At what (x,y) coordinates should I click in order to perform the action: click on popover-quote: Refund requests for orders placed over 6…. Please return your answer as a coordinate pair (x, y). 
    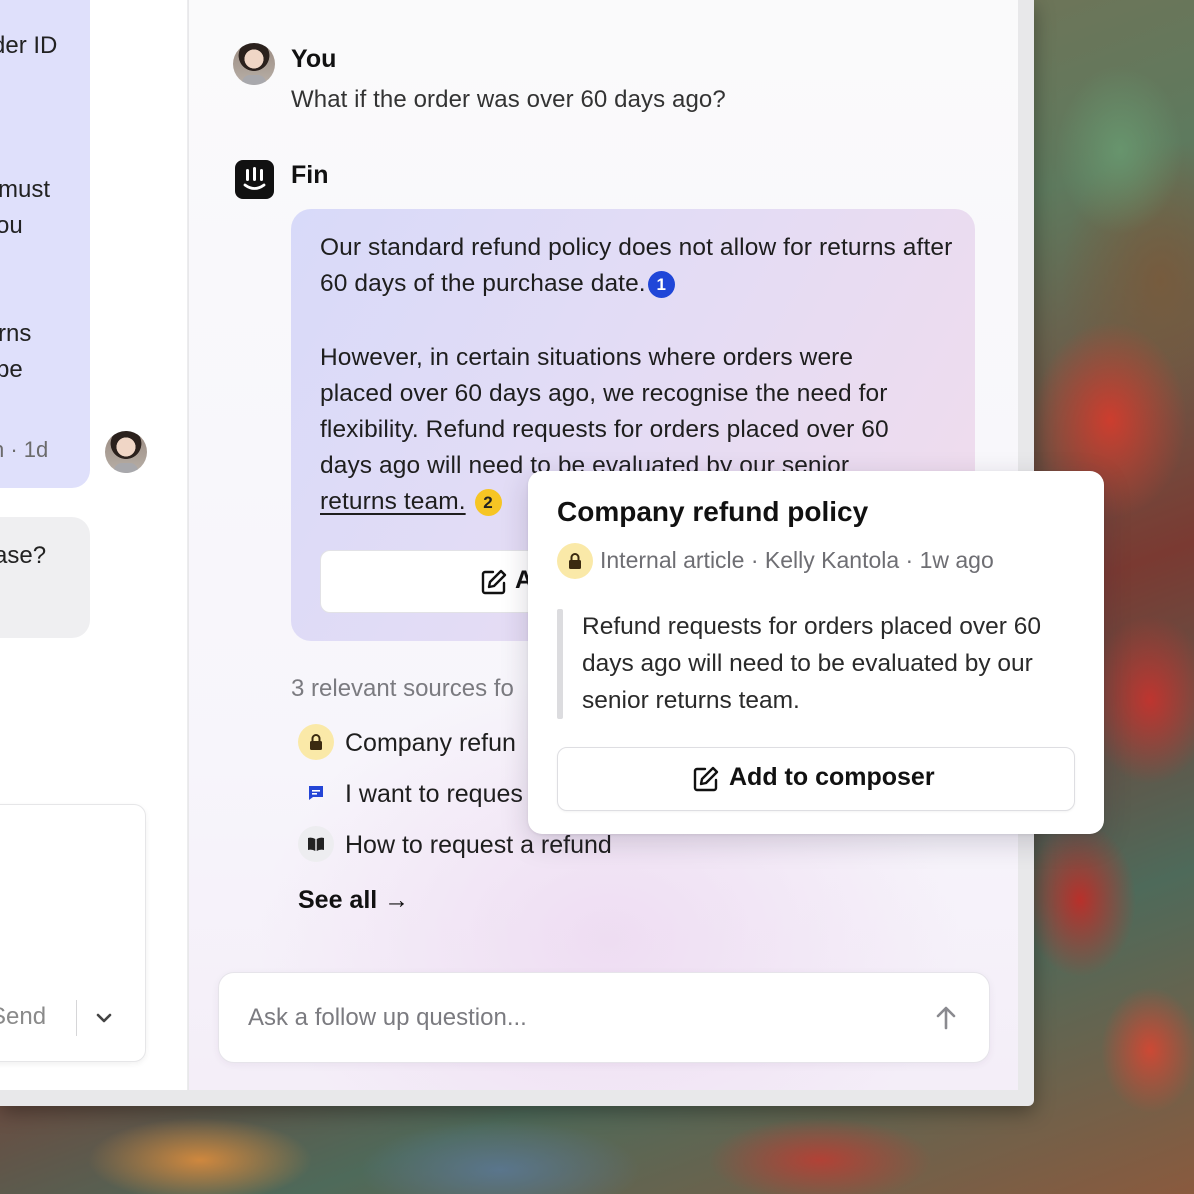
    Looking at the image, I should click on (811, 663).